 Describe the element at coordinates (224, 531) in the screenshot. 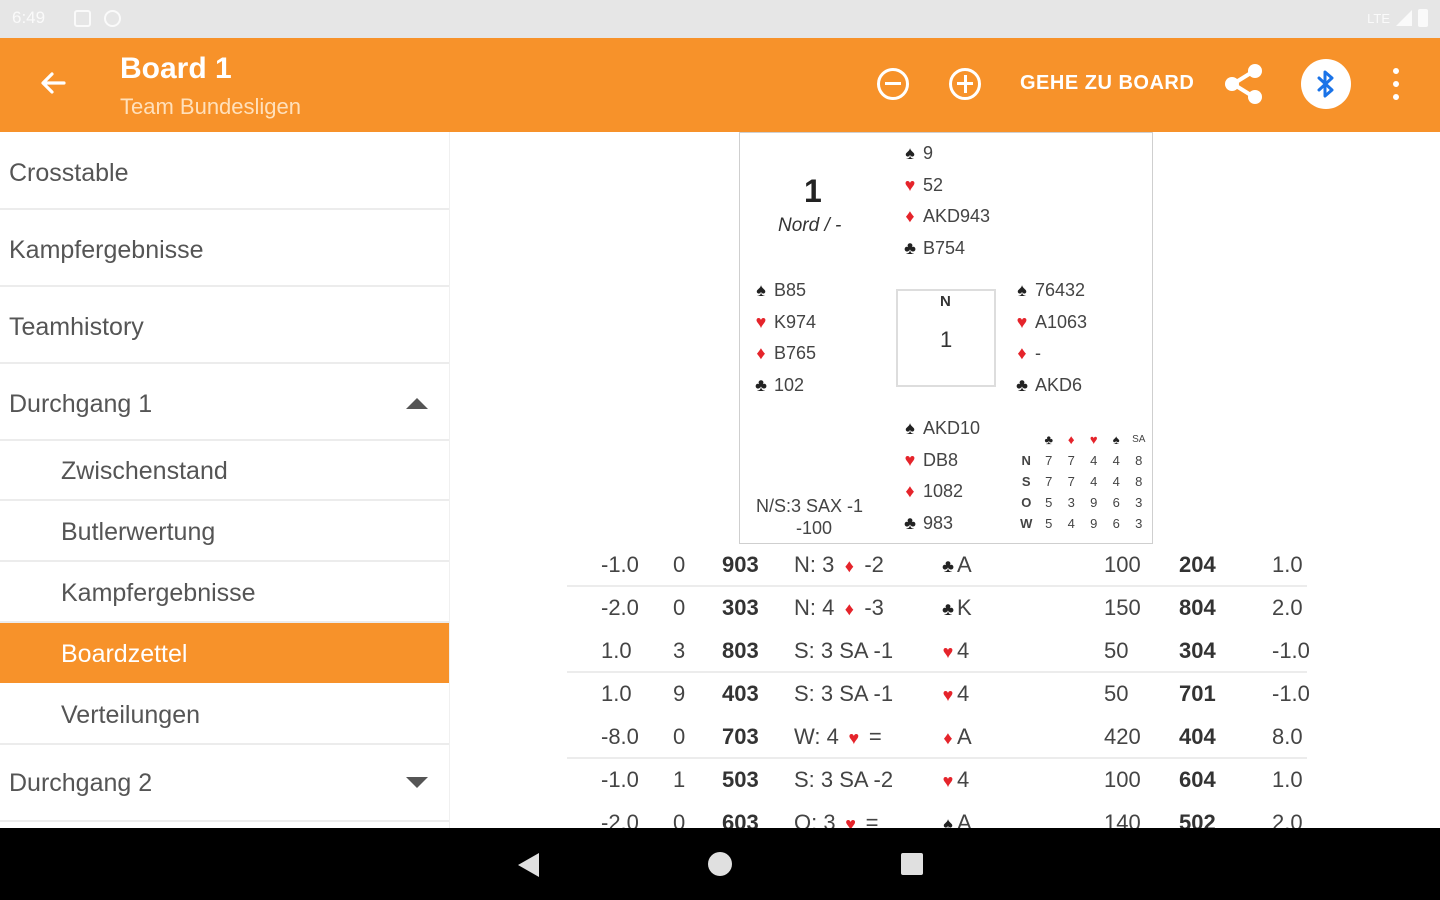

I see `nav-item-butlerwertung: Butlerwertung` at that location.